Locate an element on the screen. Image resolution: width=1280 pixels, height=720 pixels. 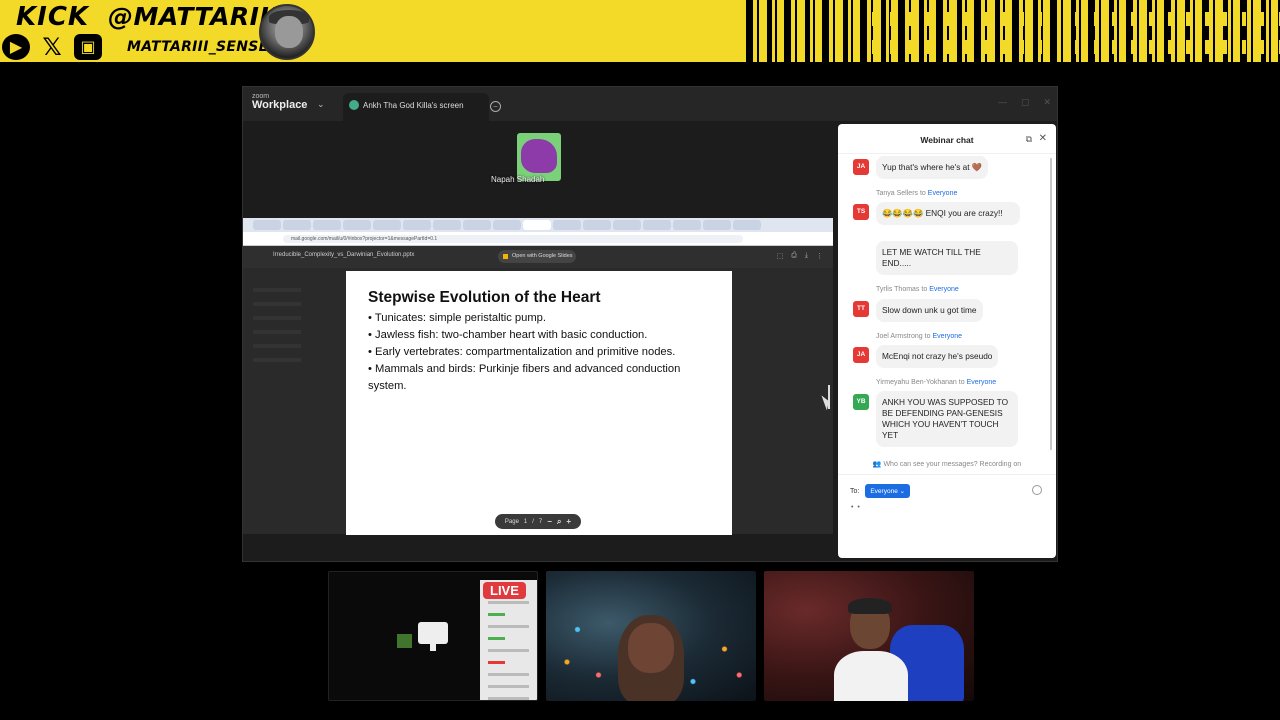
browser-tab-strip is located at coordinates (538, 225).